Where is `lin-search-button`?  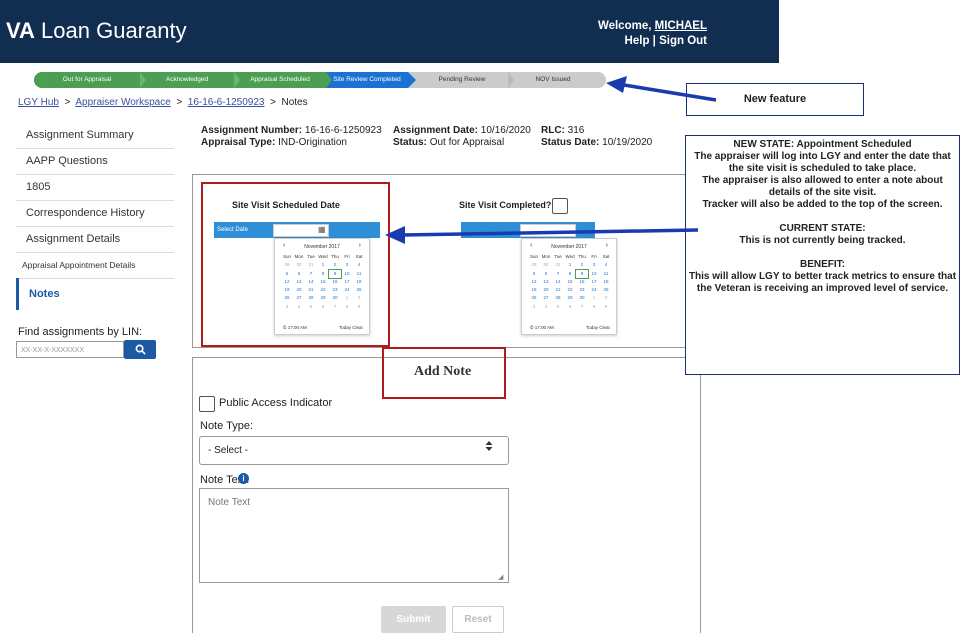
lin-search-button is located at coordinates (140, 349).